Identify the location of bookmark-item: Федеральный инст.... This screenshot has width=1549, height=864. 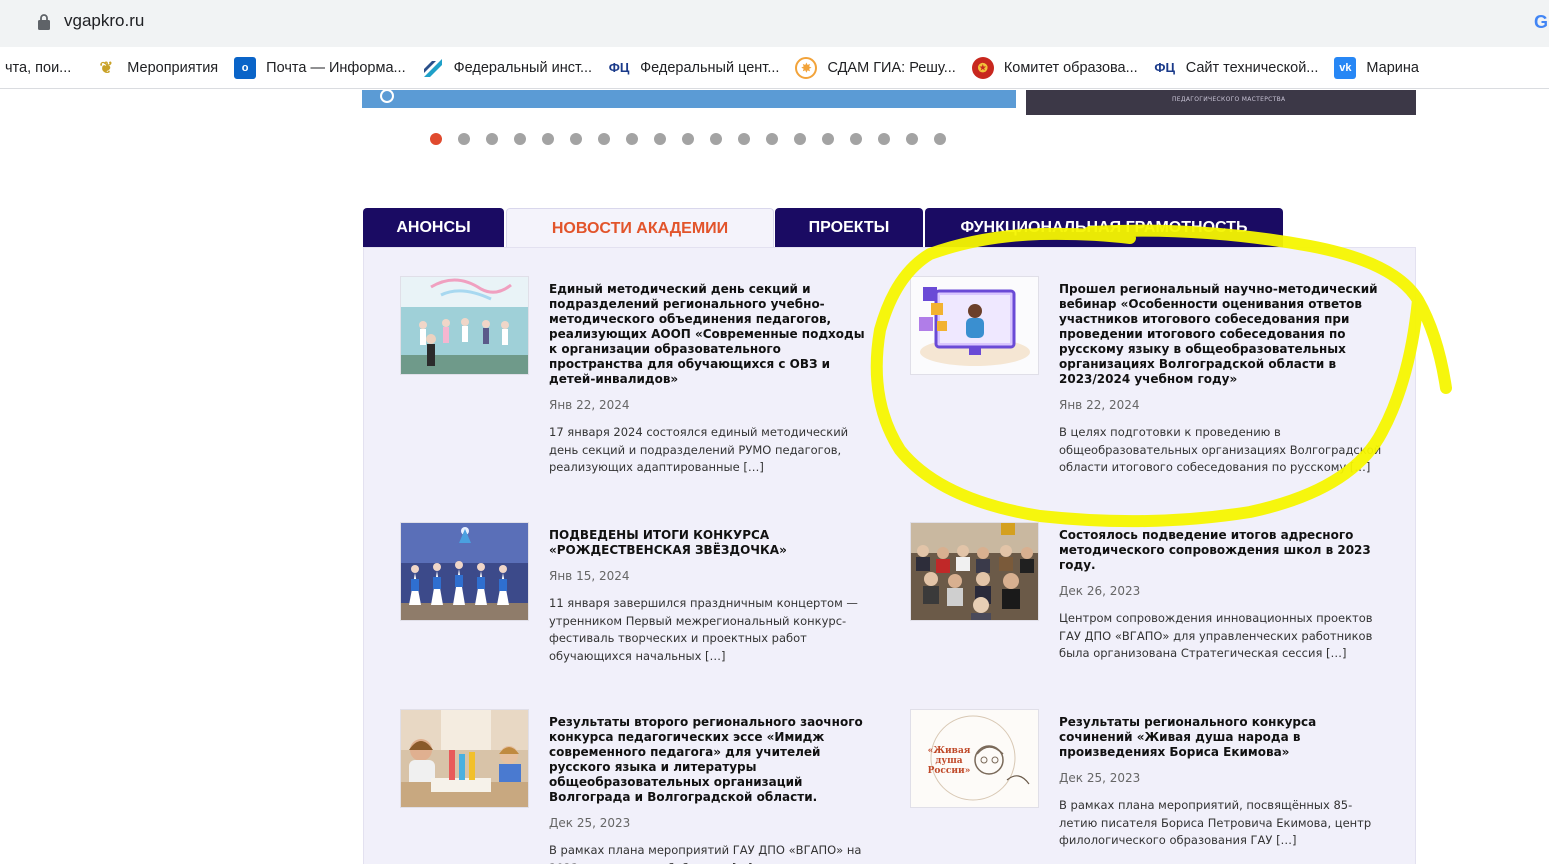
(507, 67).